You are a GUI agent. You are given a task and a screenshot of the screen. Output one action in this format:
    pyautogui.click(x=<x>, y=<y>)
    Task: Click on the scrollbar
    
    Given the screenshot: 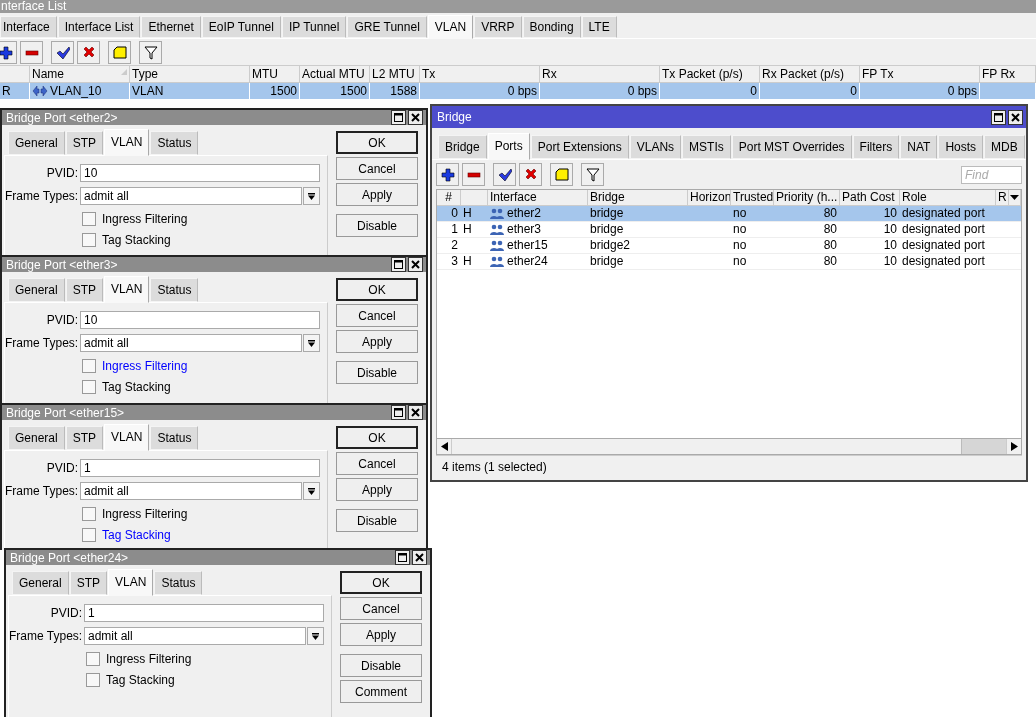 What is the action you would take?
    pyautogui.click(x=729, y=446)
    